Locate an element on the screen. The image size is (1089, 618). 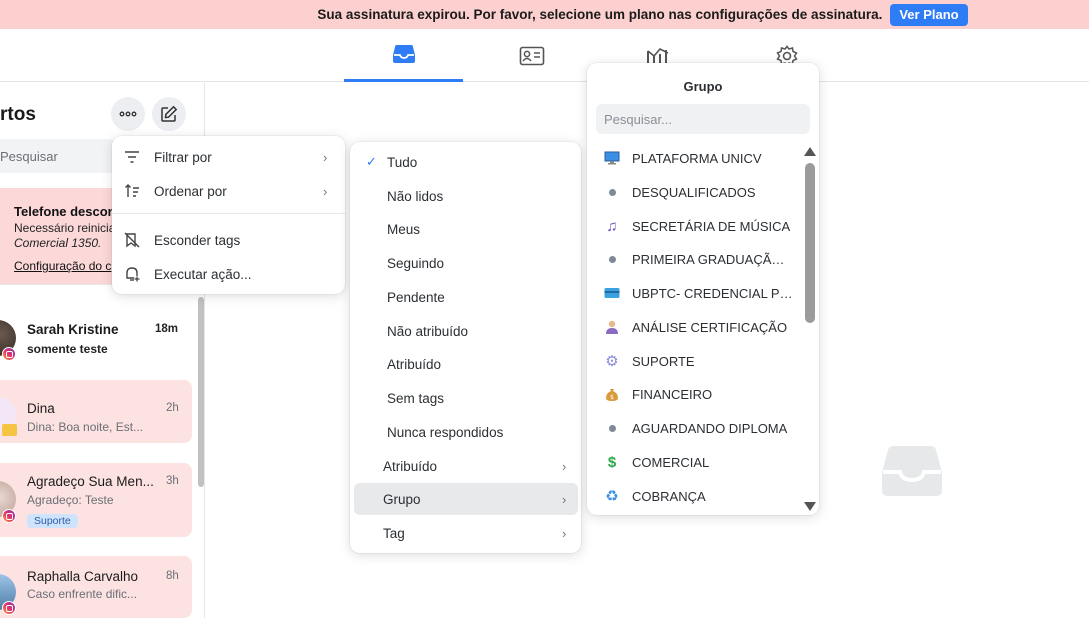
divider is located at coordinates (228, 213).